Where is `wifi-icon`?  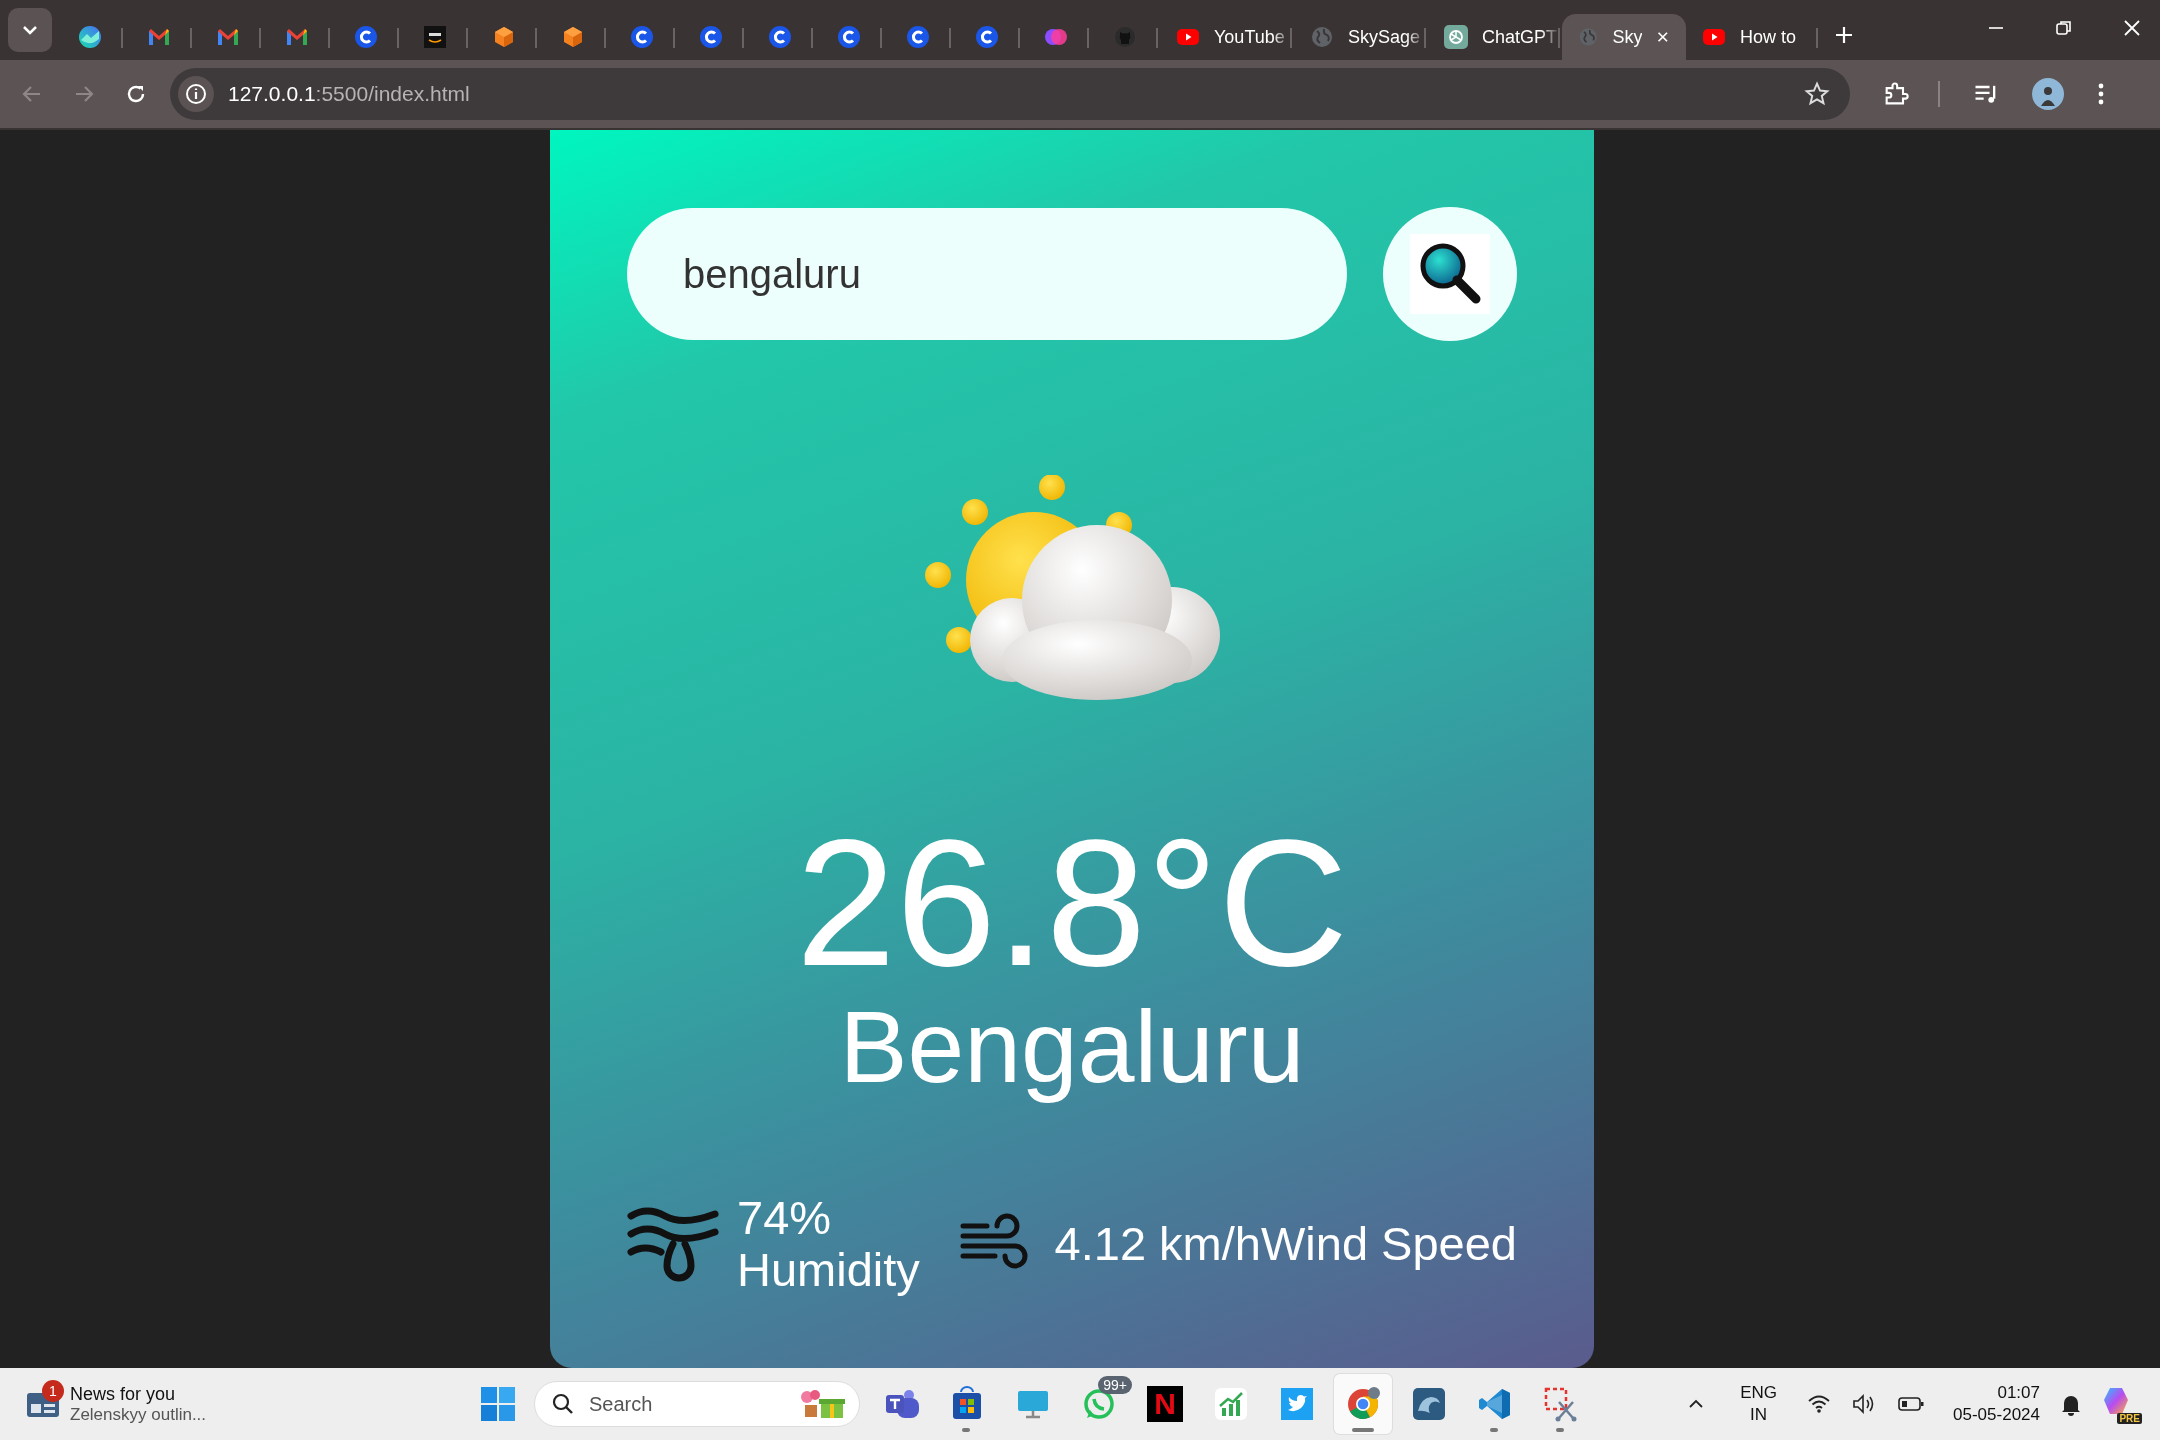 wifi-icon is located at coordinates (1819, 1404).